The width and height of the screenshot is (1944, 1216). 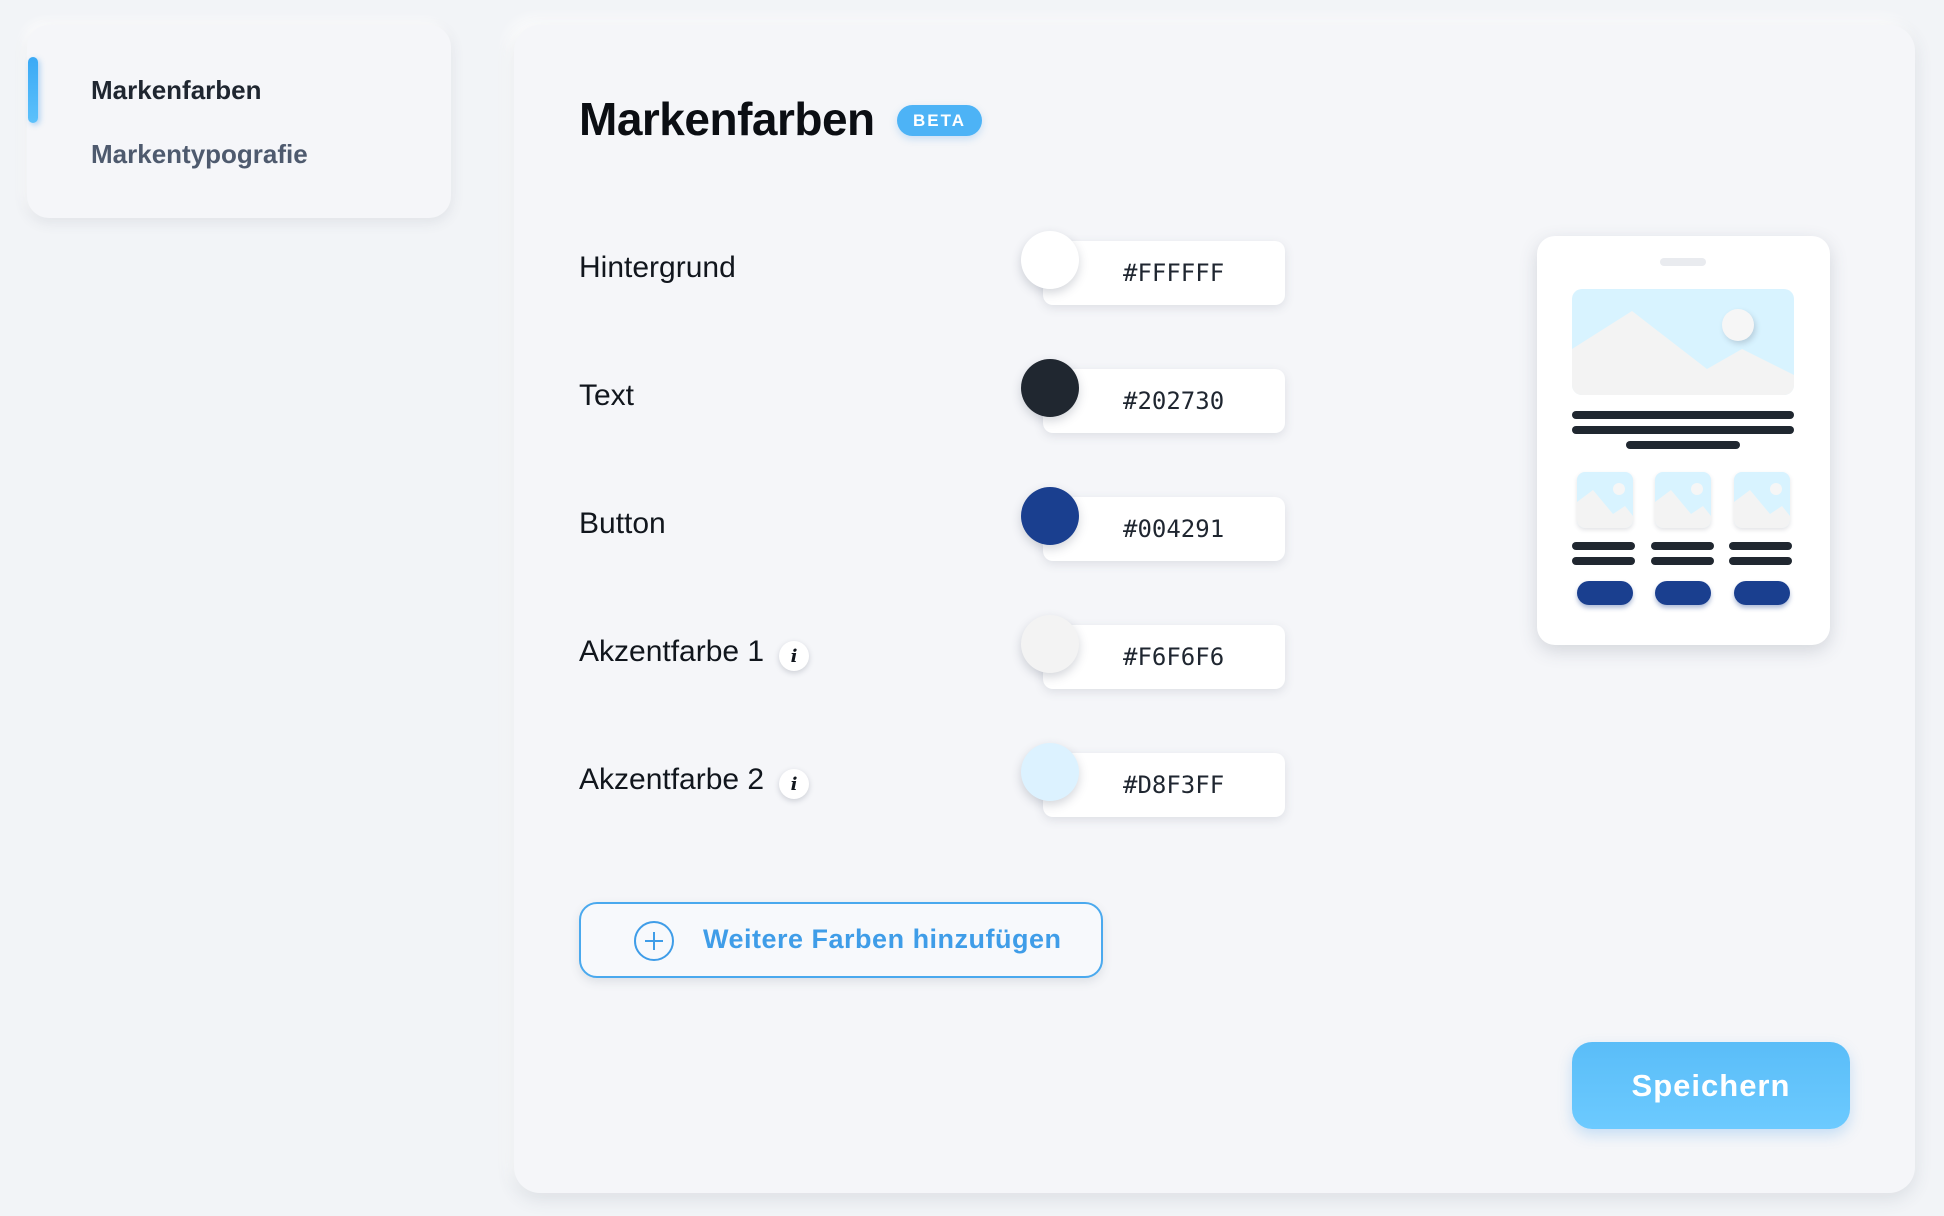 What do you see at coordinates (1164, 529) in the screenshot?
I see `hex-input: #004291` at bounding box center [1164, 529].